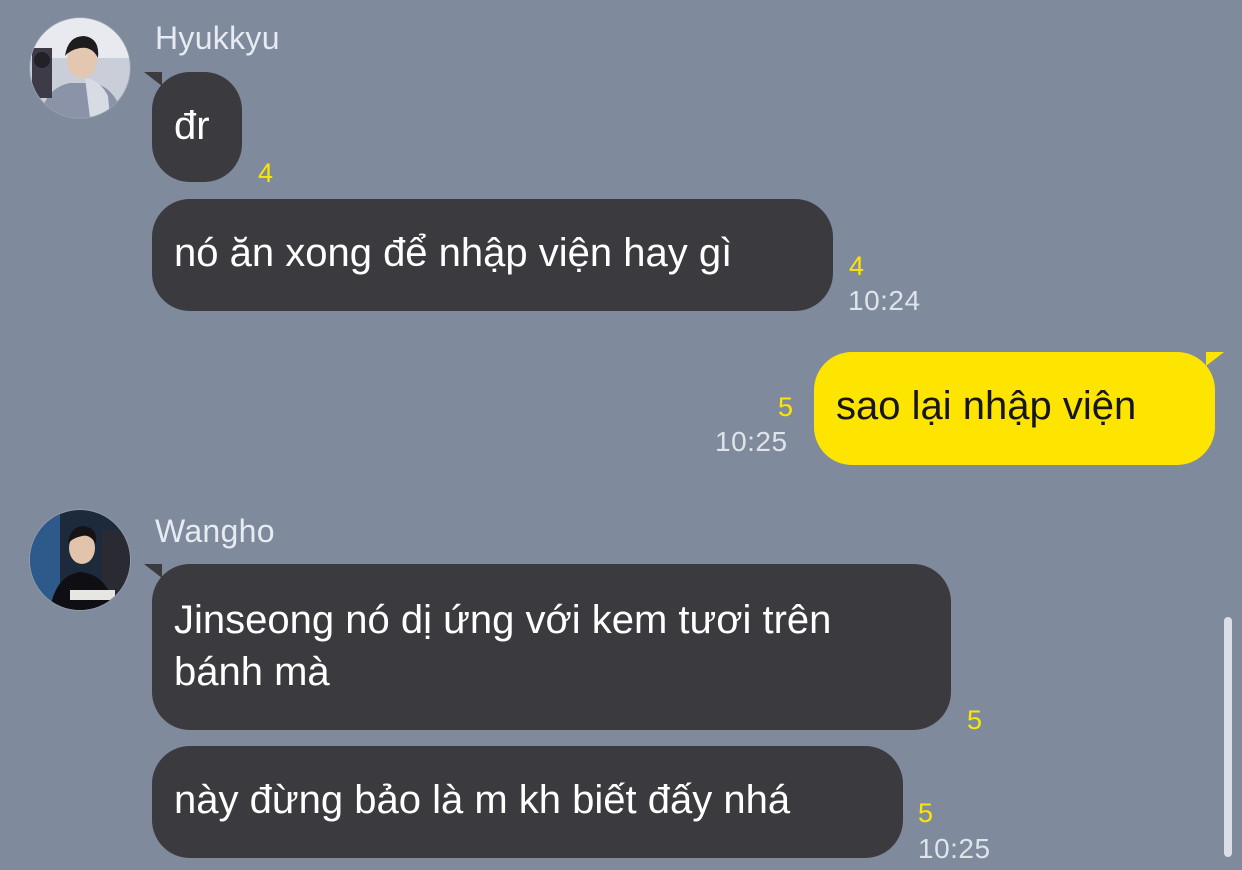 The image size is (1242, 870). What do you see at coordinates (215, 531) in the screenshot?
I see `sender-name: Wangho` at bounding box center [215, 531].